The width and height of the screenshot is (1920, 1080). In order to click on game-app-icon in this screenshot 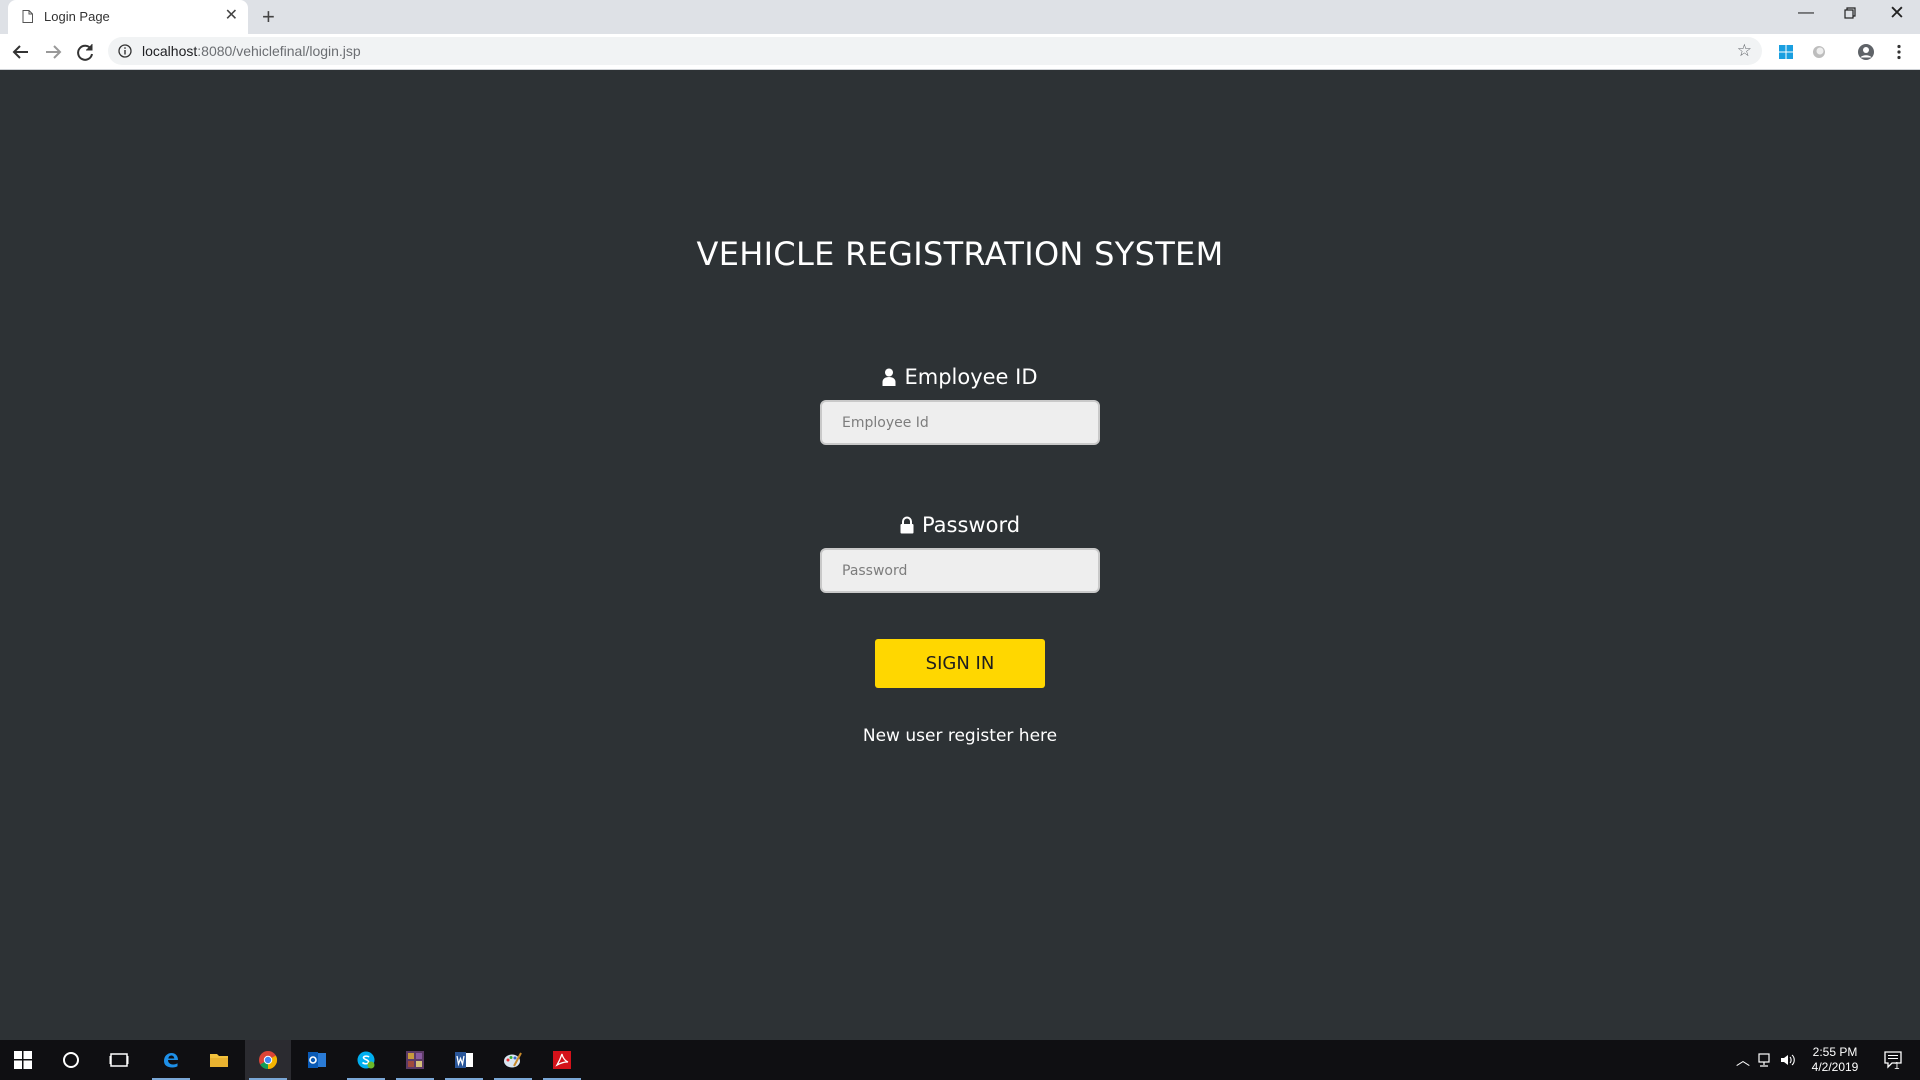, I will do `click(415, 1060)`.